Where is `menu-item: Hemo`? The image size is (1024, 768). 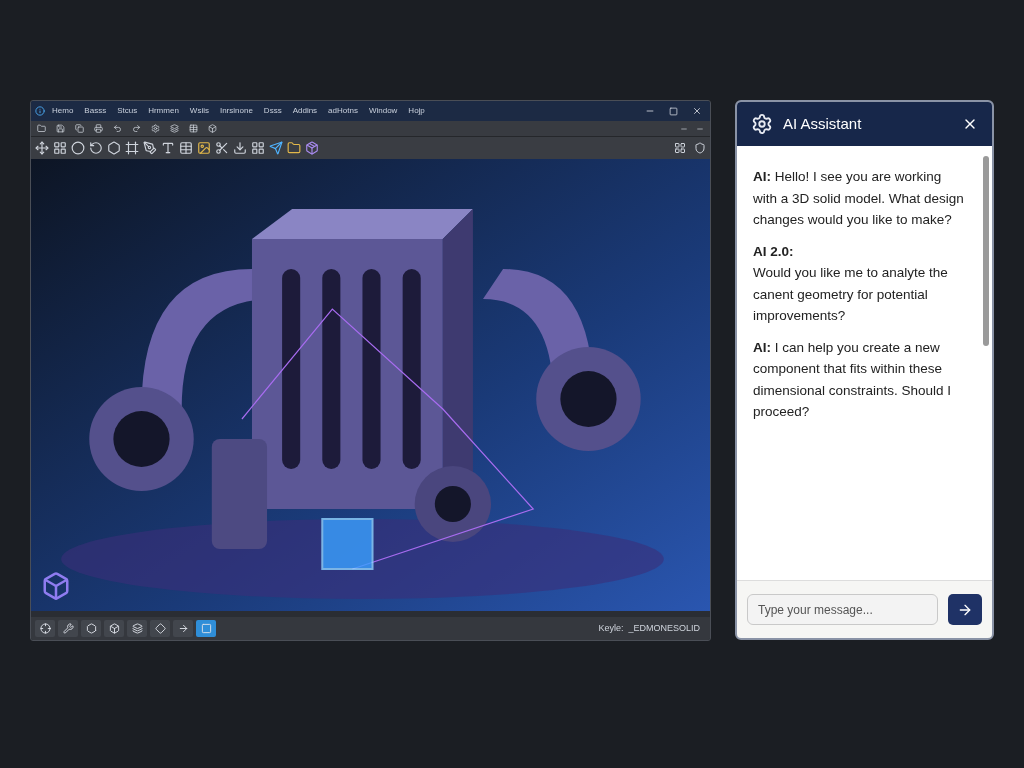 menu-item: Hemo is located at coordinates (63, 111).